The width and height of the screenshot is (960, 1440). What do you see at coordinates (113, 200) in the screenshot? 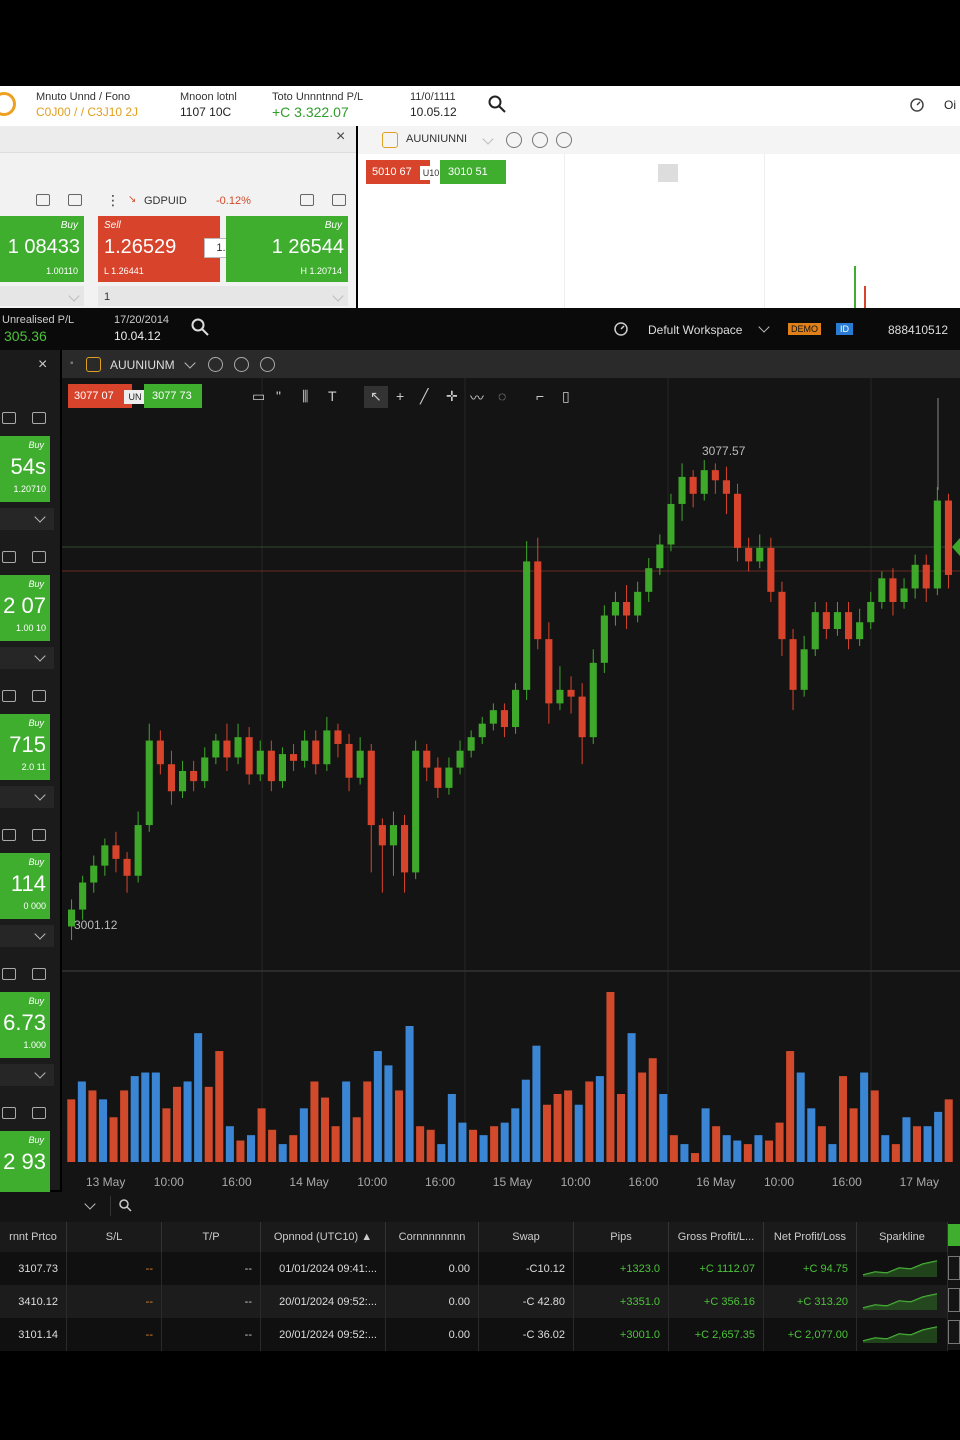
I see `more-icon: ⋮` at bounding box center [113, 200].